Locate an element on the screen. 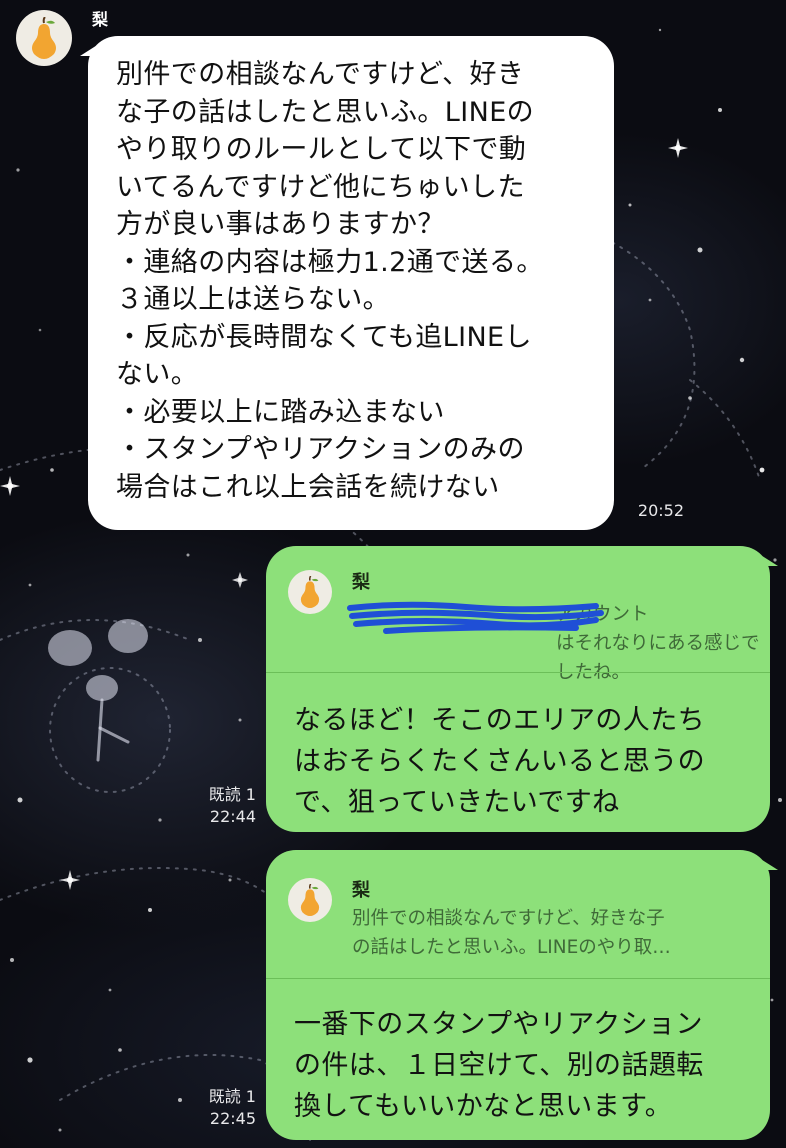  redaction-scribble is located at coordinates (475, 617).